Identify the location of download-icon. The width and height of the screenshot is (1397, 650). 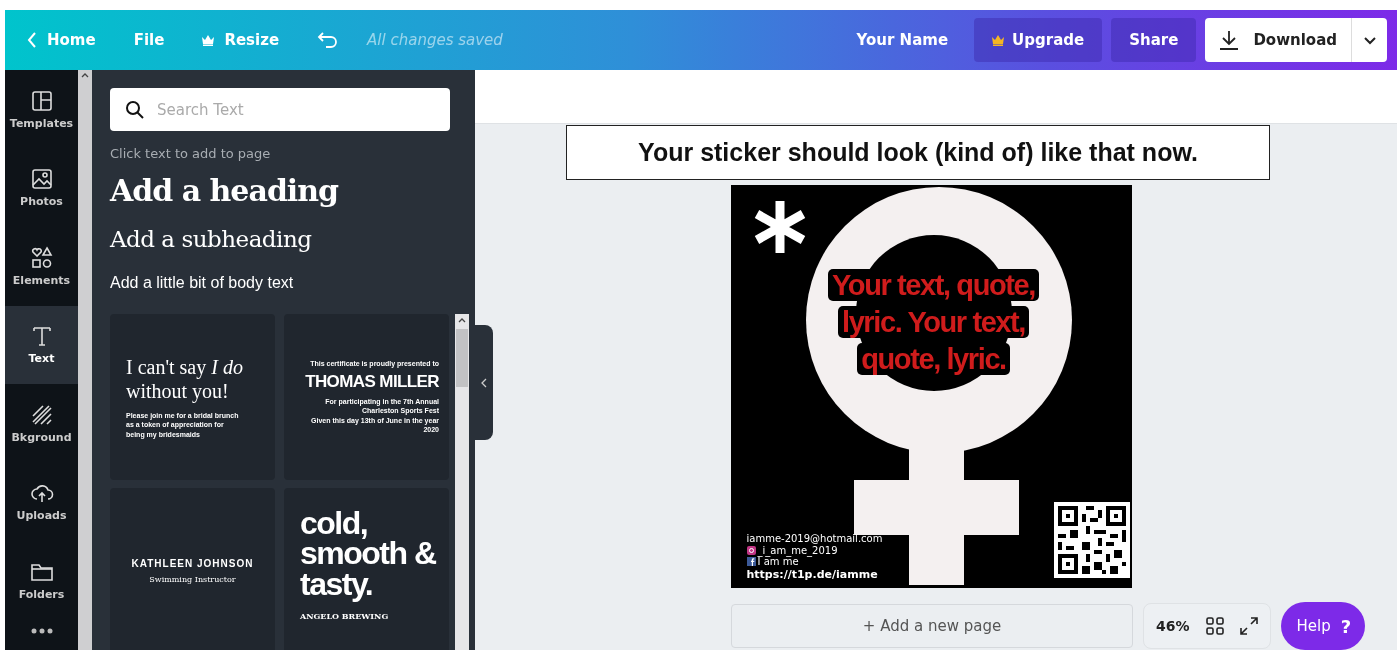
(1229, 40).